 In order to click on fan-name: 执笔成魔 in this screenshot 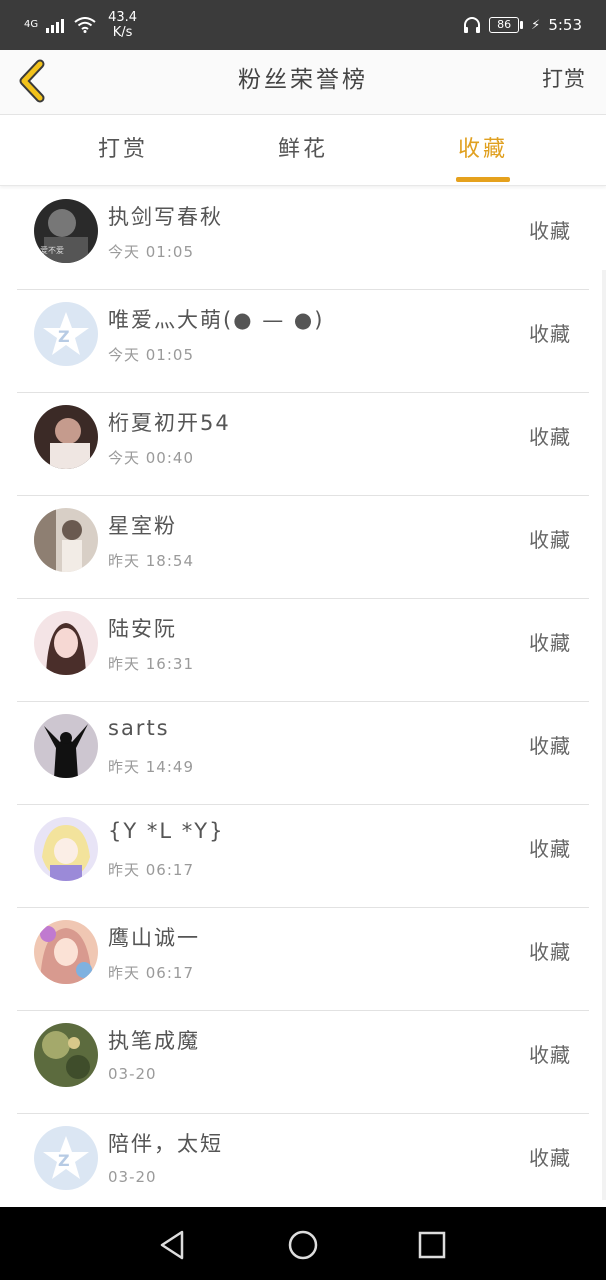, I will do `click(154, 1041)`.